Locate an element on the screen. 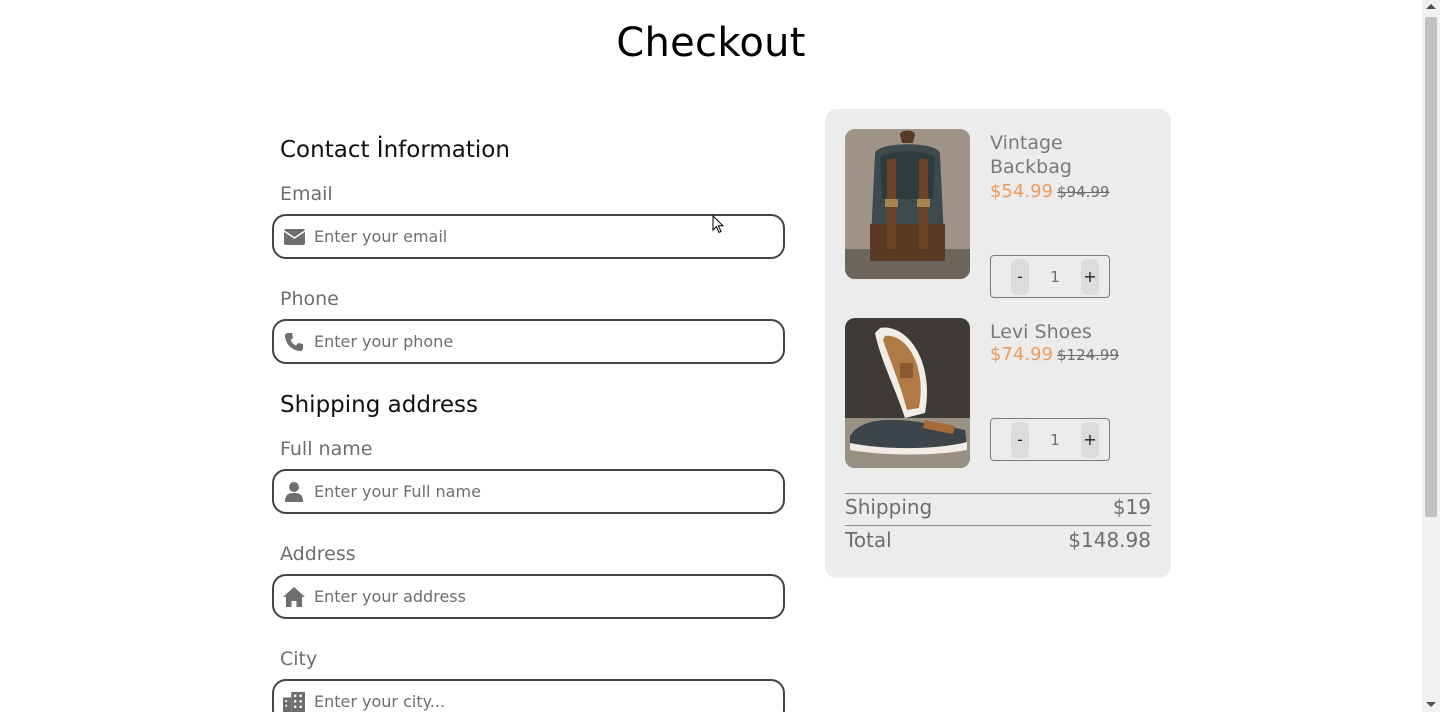  email-label: Email is located at coordinates (306, 194).